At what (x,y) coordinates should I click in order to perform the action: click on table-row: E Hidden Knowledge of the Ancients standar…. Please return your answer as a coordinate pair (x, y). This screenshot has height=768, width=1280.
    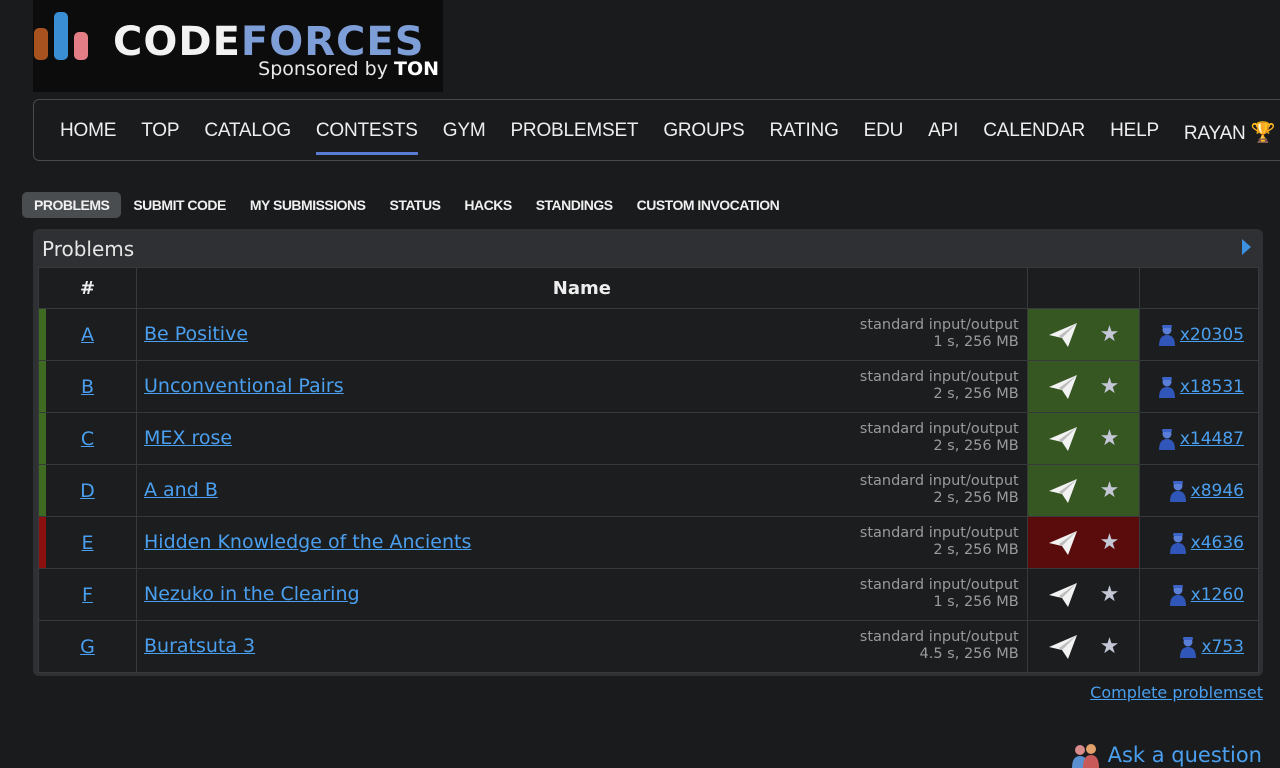
    Looking at the image, I should click on (648, 542).